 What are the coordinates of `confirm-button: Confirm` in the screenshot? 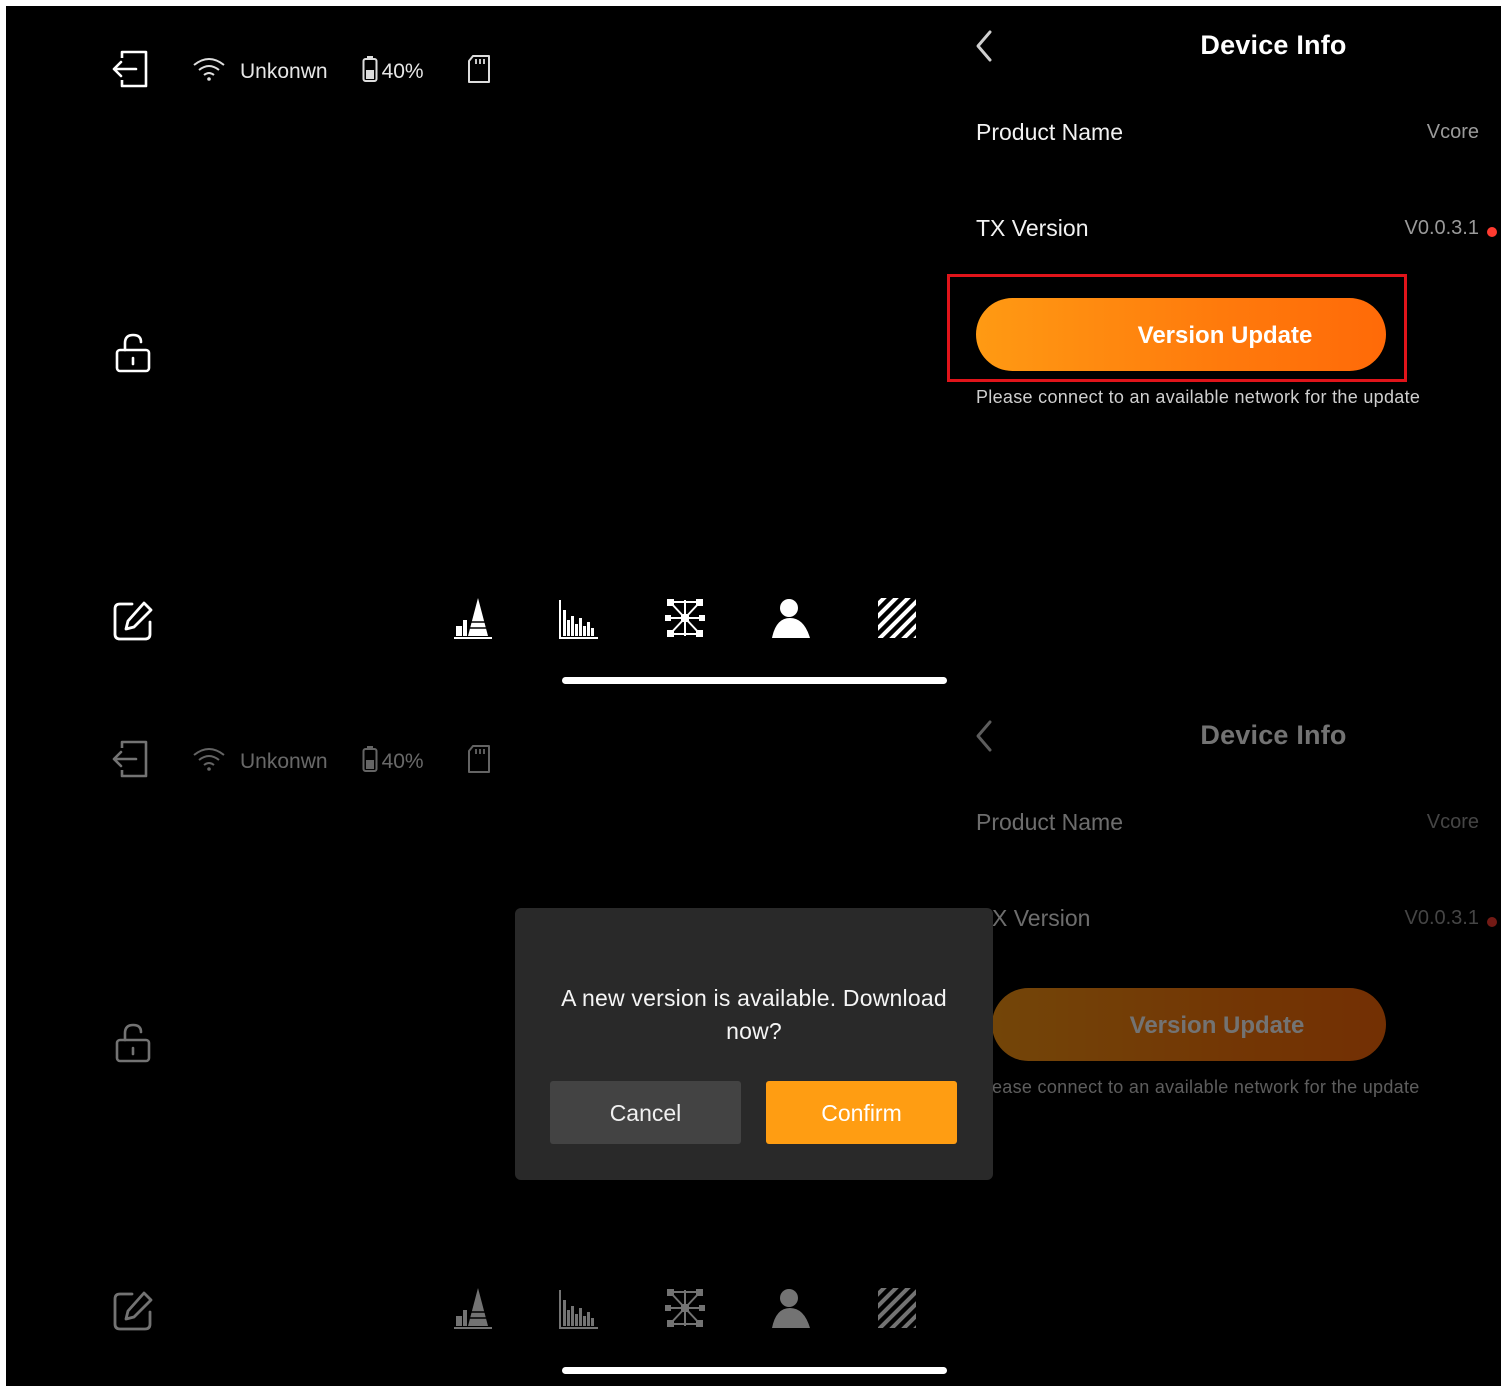 It's located at (861, 1112).